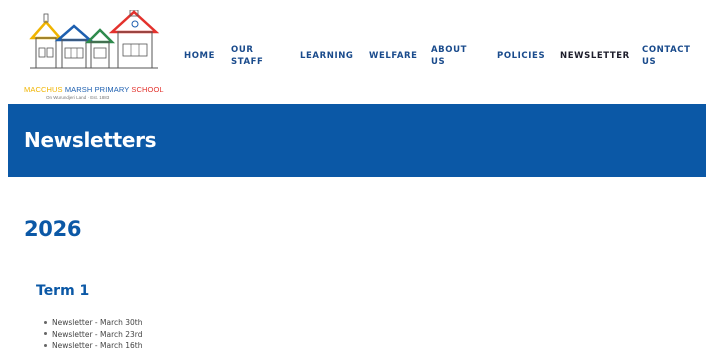 This screenshot has width=706, height=356. Describe the element at coordinates (438, 62) in the screenshot. I see `nav-about-us-line2: US` at that location.